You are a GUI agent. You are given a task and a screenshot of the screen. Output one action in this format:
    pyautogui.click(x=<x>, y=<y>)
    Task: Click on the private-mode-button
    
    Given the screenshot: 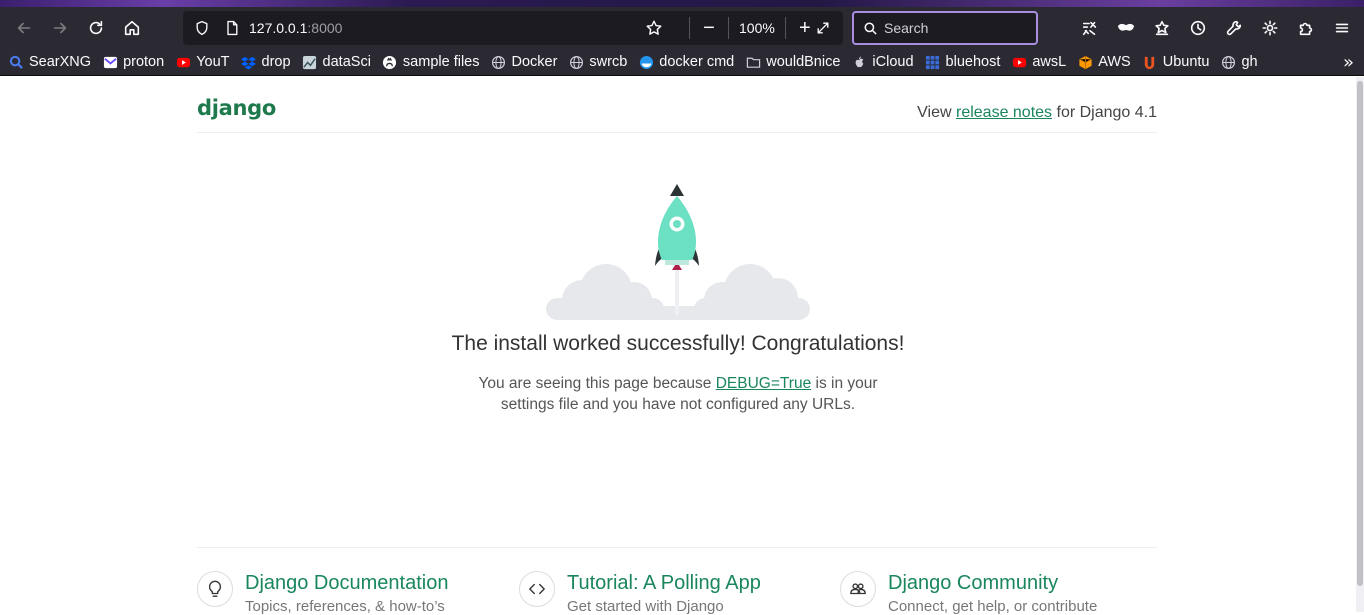 What is the action you would take?
    pyautogui.click(x=1126, y=28)
    